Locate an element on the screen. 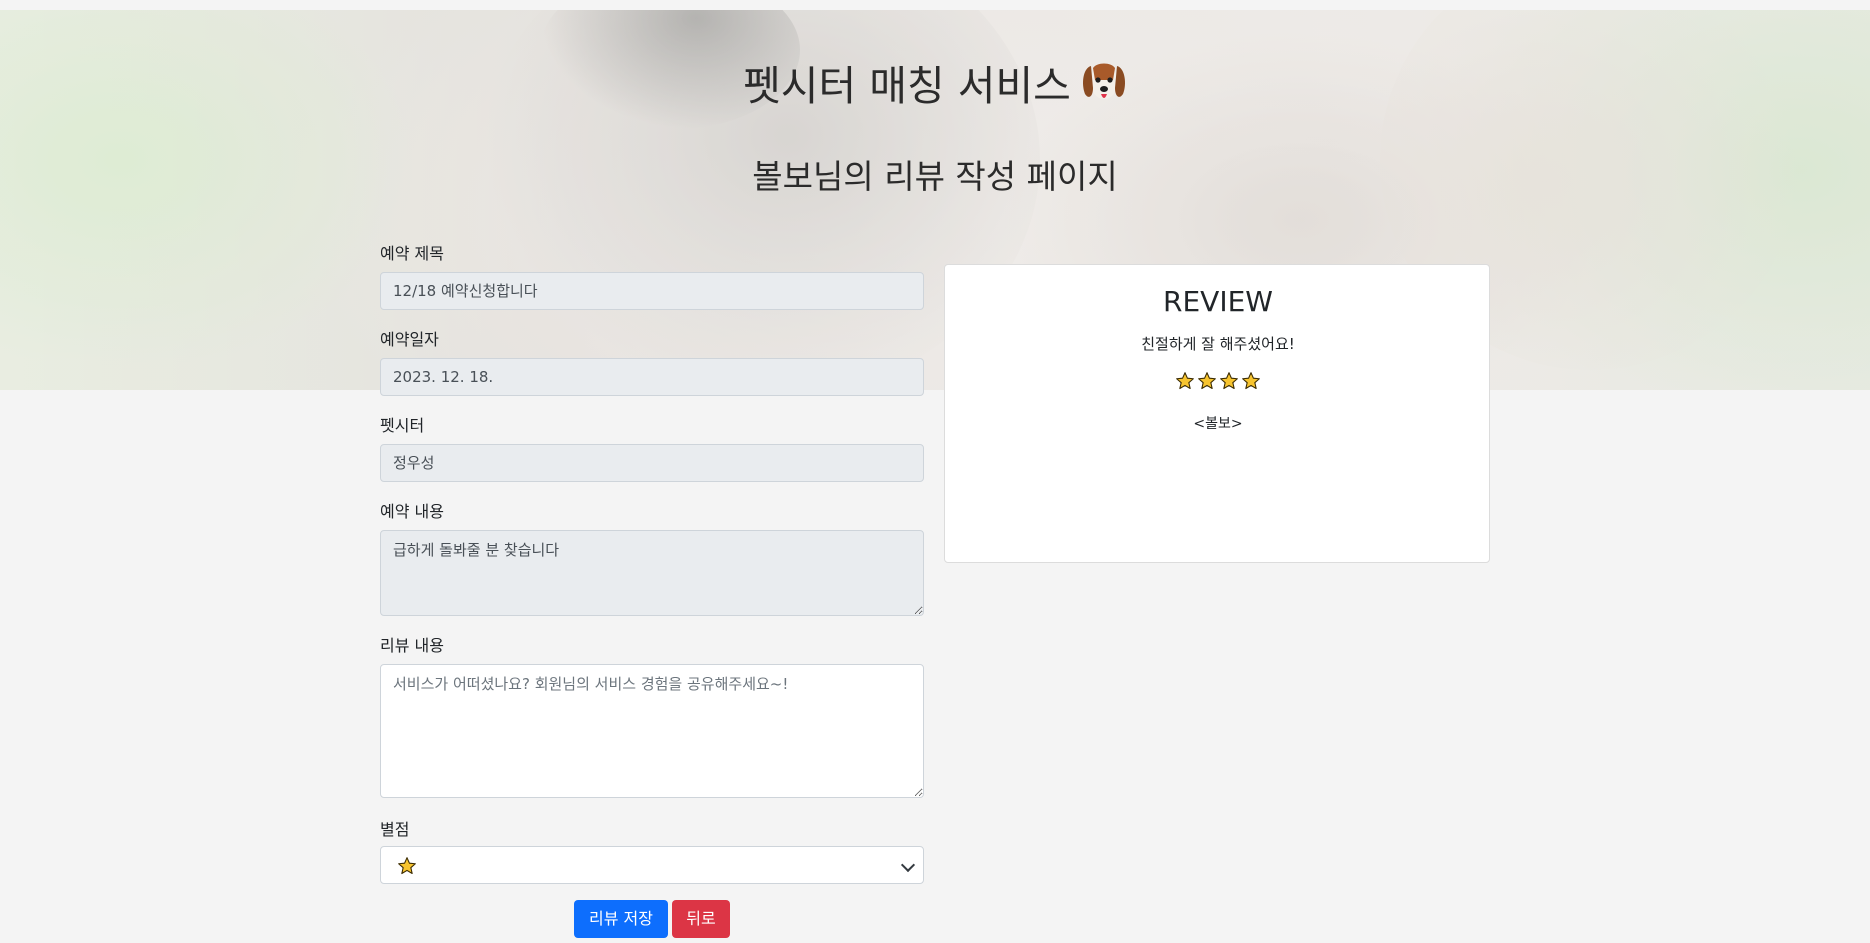 The image size is (1870, 943). review-author: <볼보> is located at coordinates (1218, 424).